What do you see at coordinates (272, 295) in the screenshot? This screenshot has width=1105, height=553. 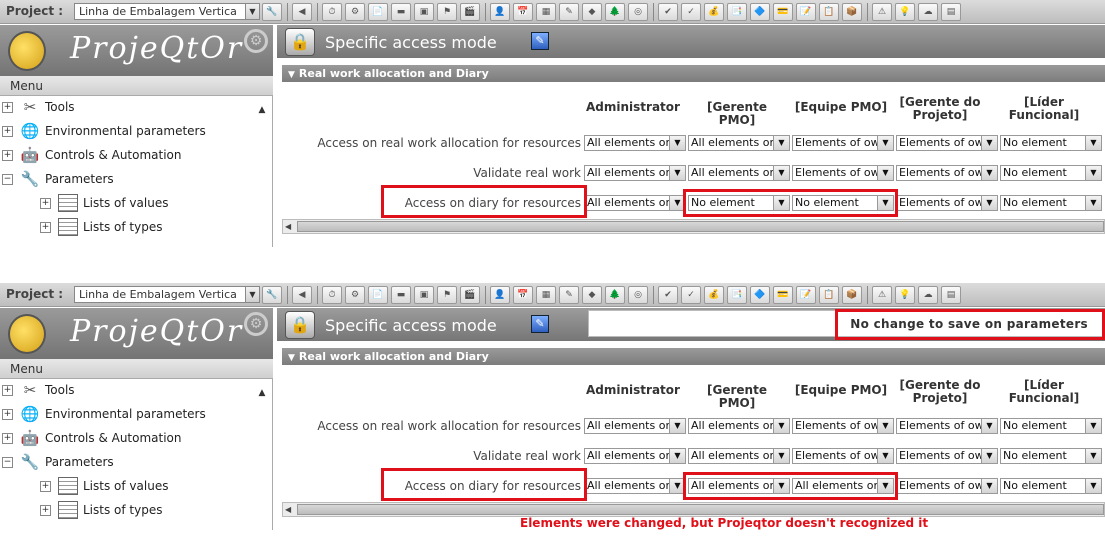 I see `wrench-icon: 🔧` at bounding box center [272, 295].